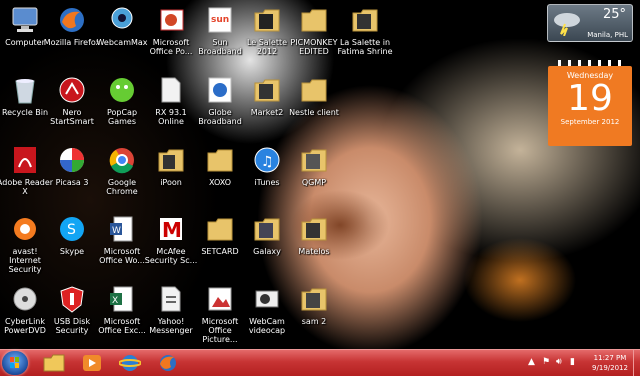  What do you see at coordinates (72, 299) in the screenshot?
I see `usb-security-icon` at bounding box center [72, 299].